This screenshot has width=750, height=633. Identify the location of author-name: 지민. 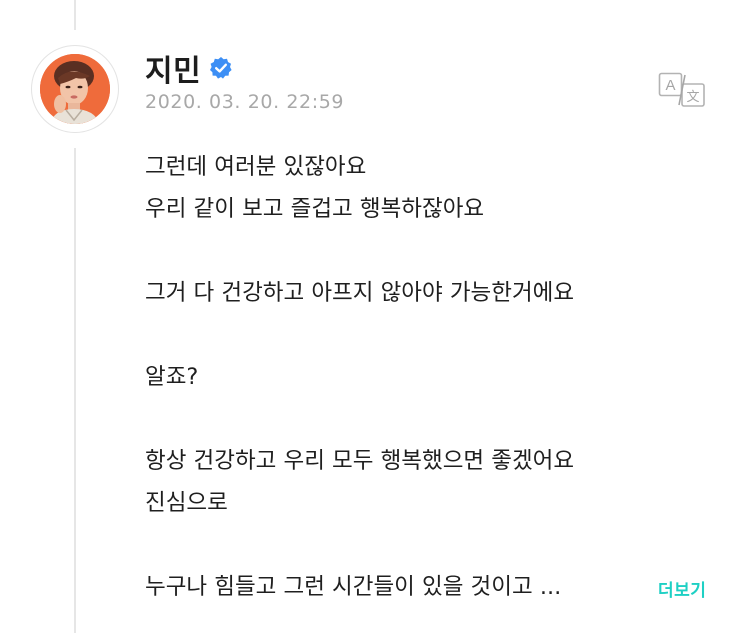
(173, 68).